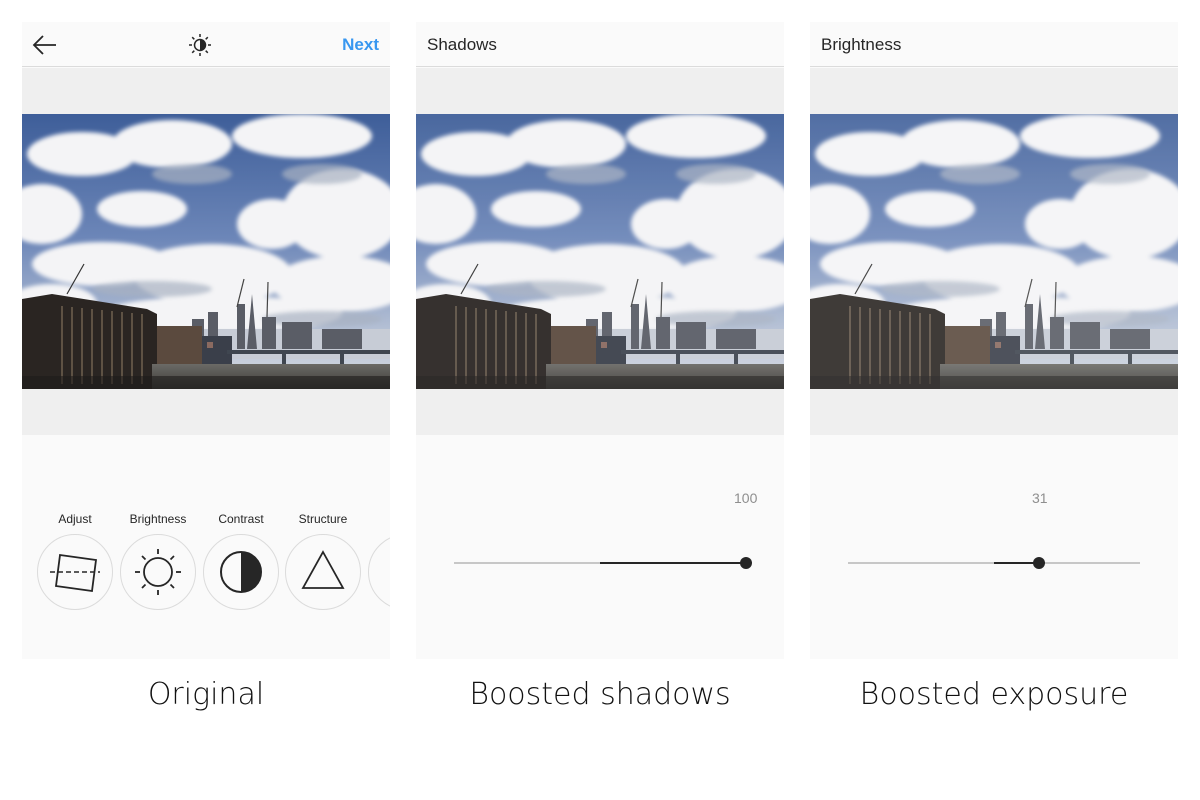 The image size is (1200, 800). What do you see at coordinates (379, 572) in the screenshot?
I see `partial-tool-icon` at bounding box center [379, 572].